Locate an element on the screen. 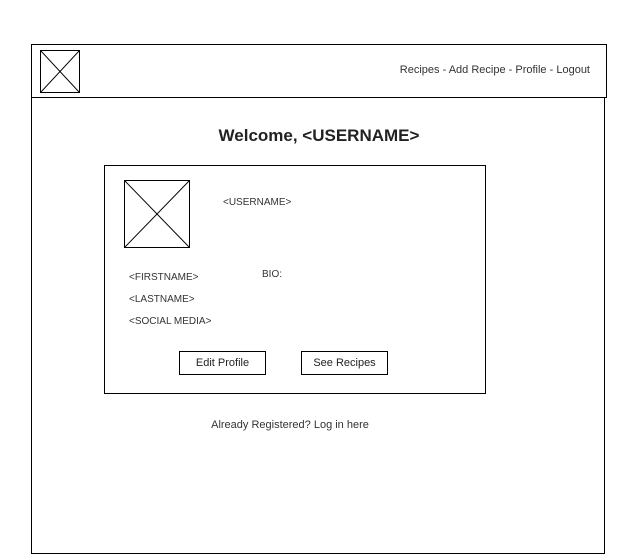 The width and height of the screenshot is (627, 554). profile-social-media: <SOCIAL MEDIA> is located at coordinates (170, 321).